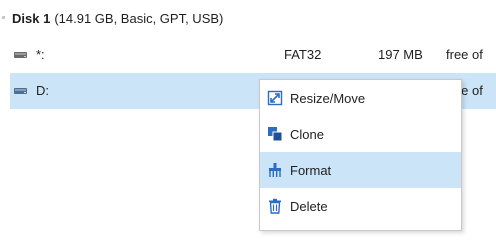  I want to click on partition-label: D:, so click(42, 90).